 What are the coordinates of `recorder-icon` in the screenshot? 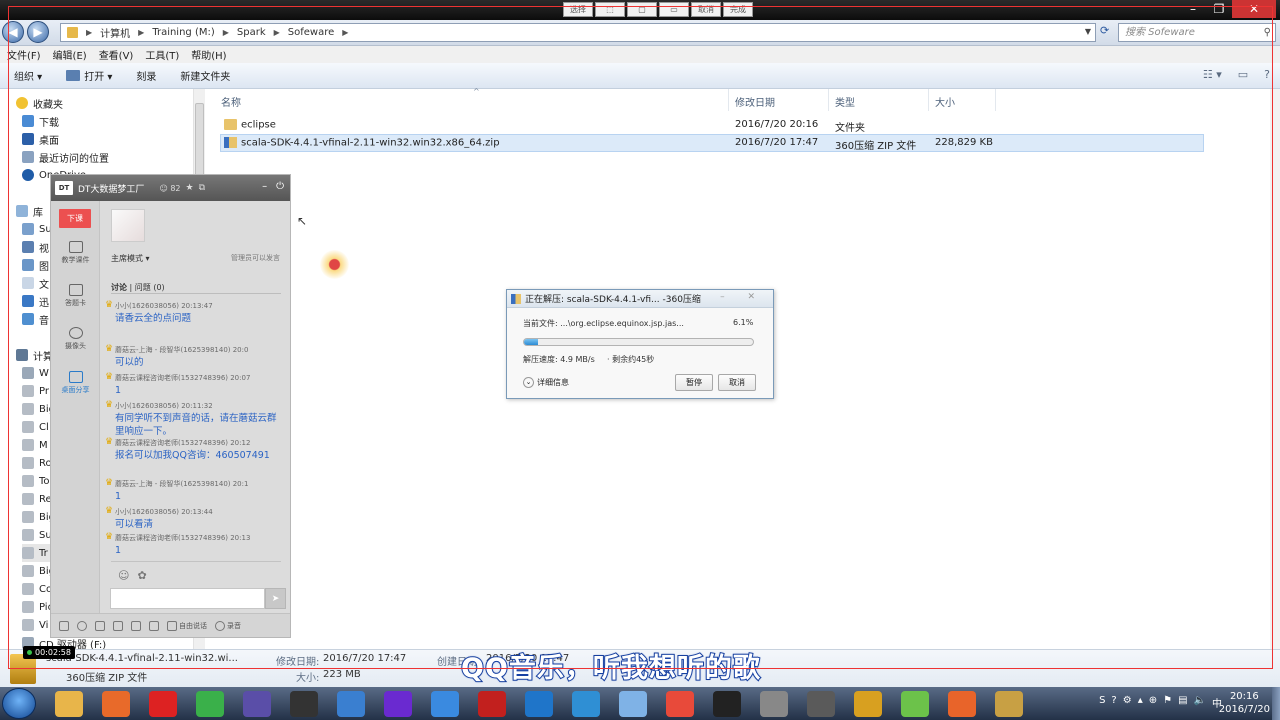 It's located at (163, 704).